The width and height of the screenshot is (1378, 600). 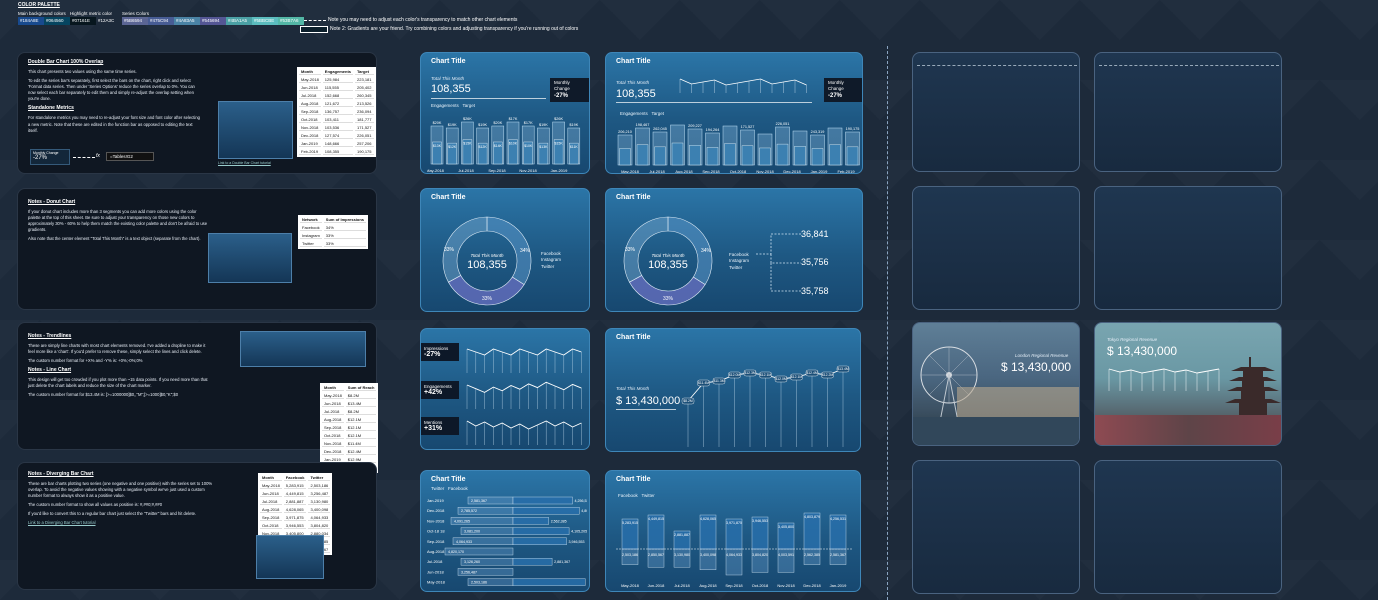 I want to click on table-cell: 260,345, so click(x=364, y=96).